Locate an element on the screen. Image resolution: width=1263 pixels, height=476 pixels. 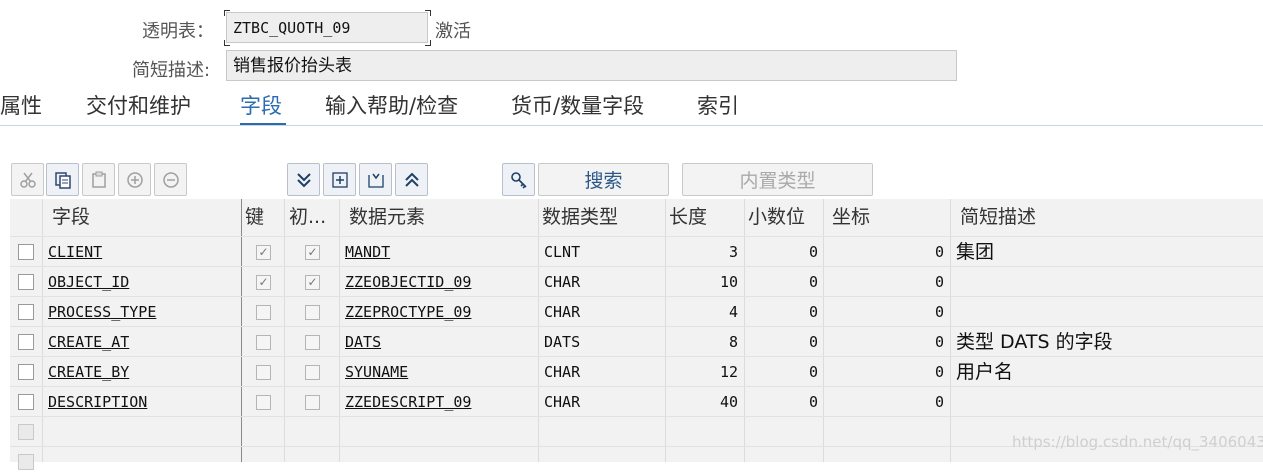
key-button is located at coordinates (518, 179).